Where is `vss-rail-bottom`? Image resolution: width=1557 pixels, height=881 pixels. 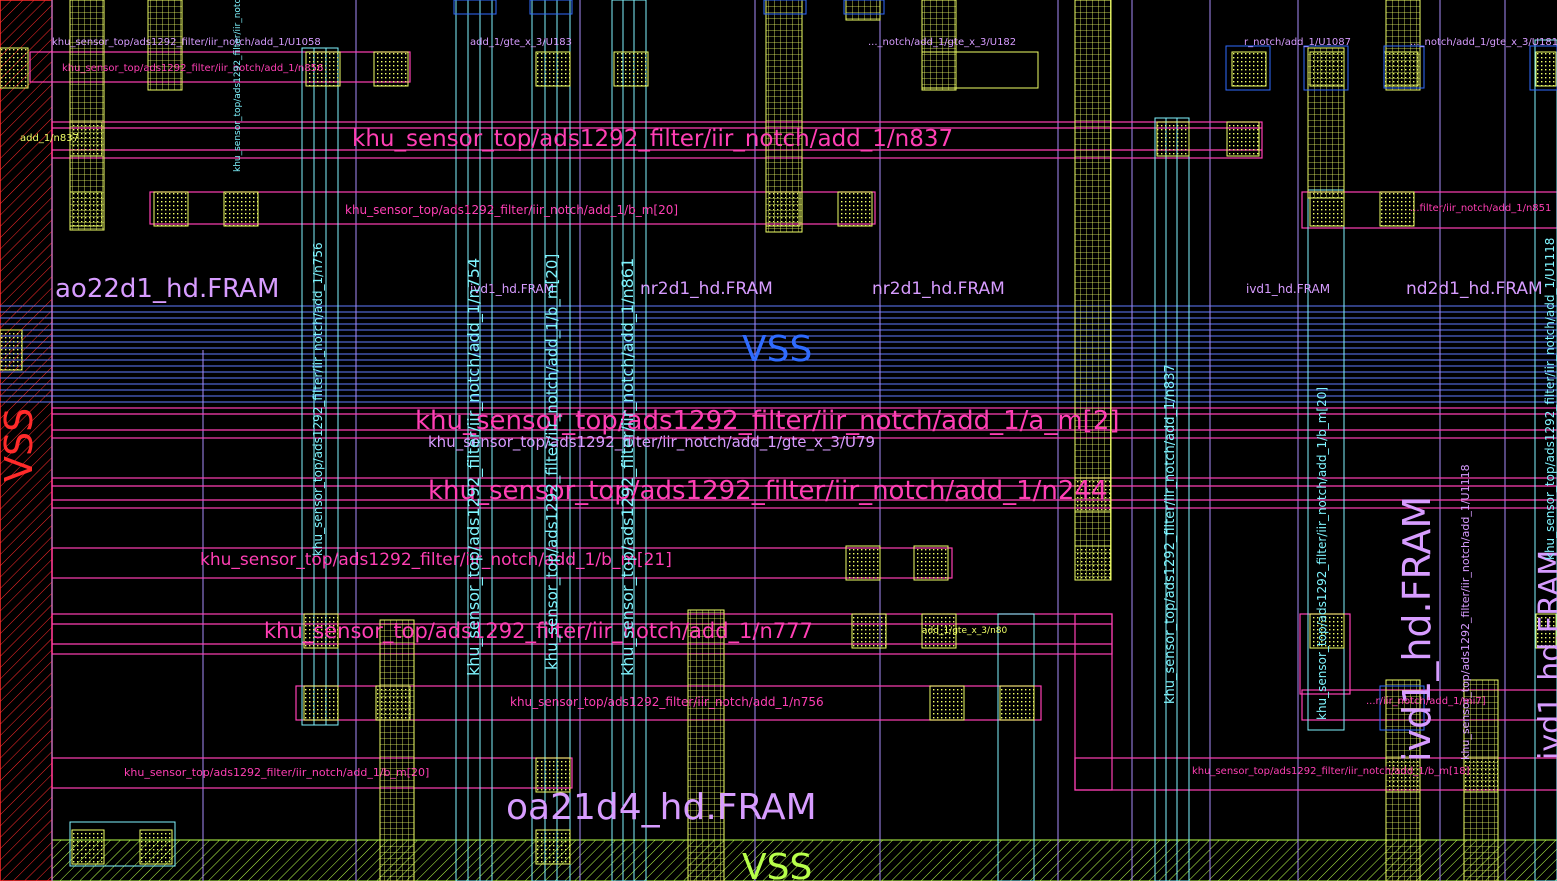
vss-rail-bottom is located at coordinates (804, 860).